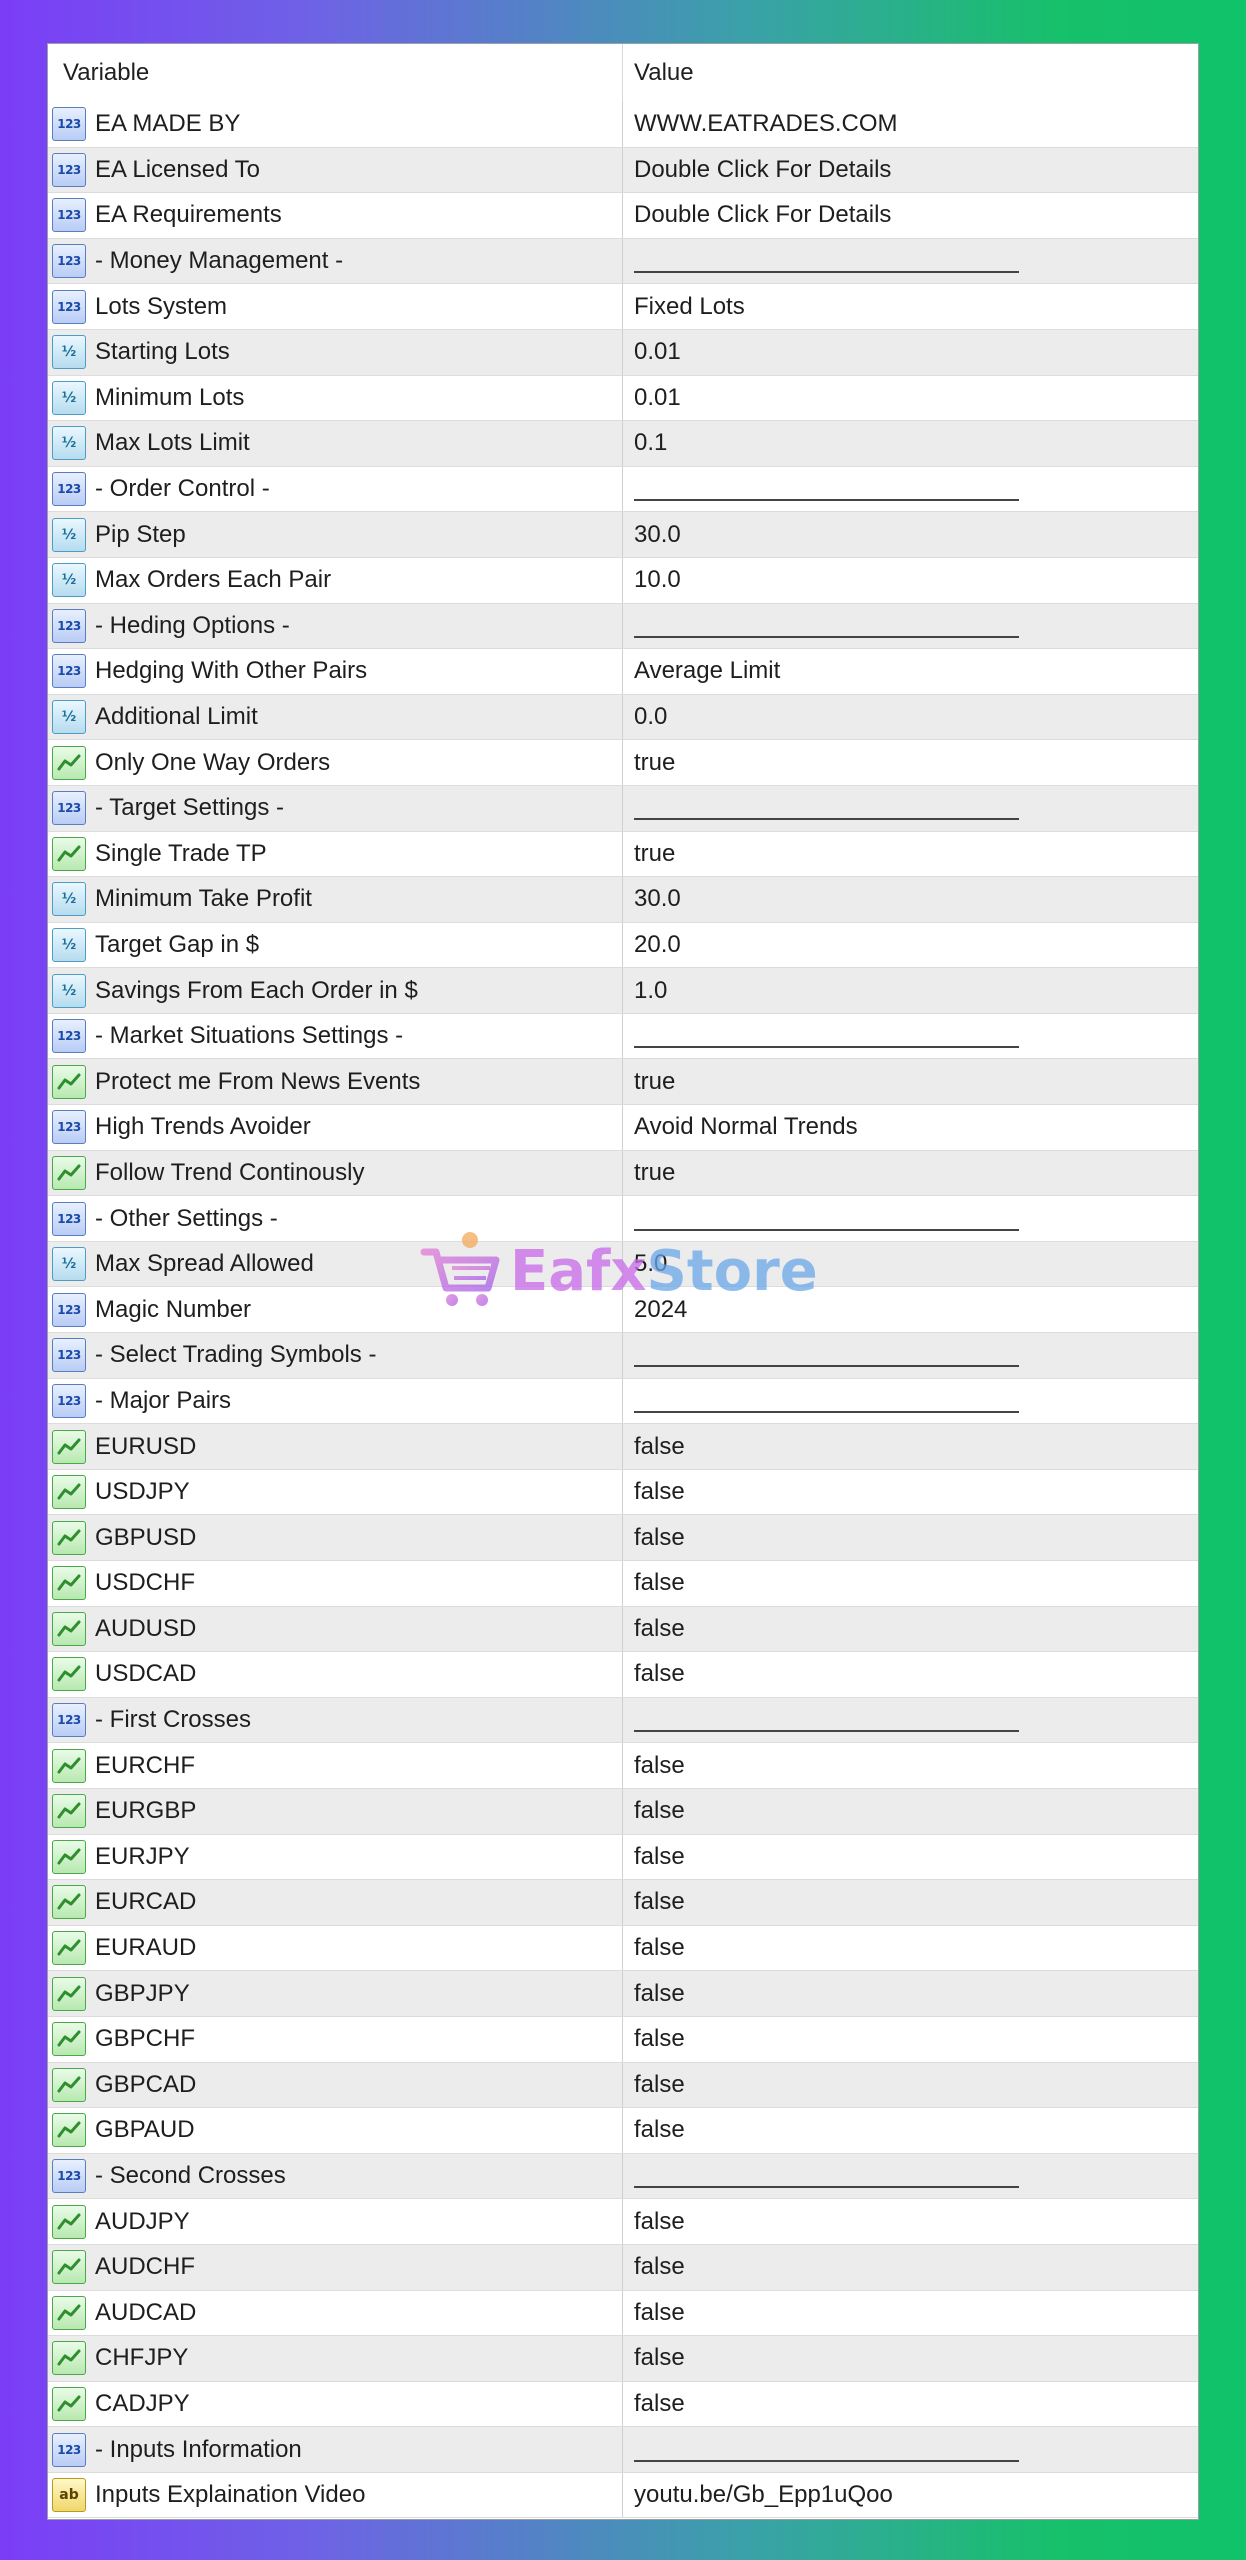 The width and height of the screenshot is (1246, 2560). I want to click on variable-cell: 123 - Order Control -, so click(335, 489).